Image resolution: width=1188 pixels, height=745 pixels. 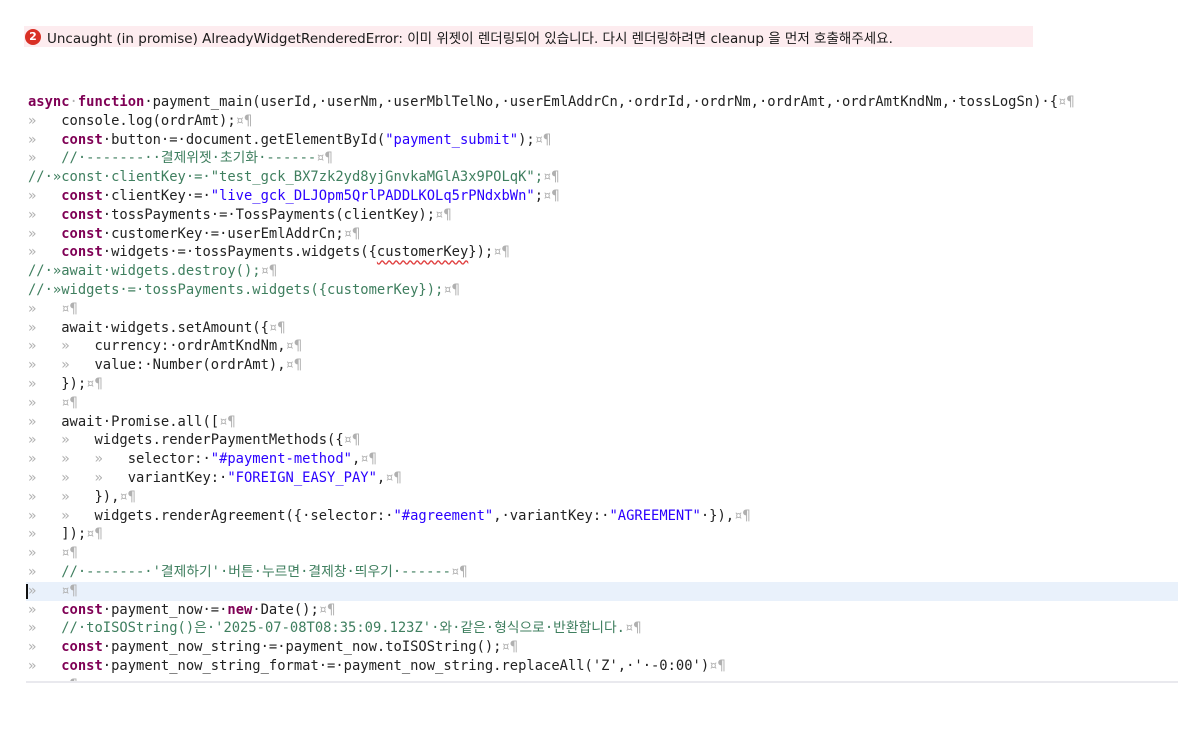 I want to click on code-token: await·Promise.all([, so click(x=140, y=421).